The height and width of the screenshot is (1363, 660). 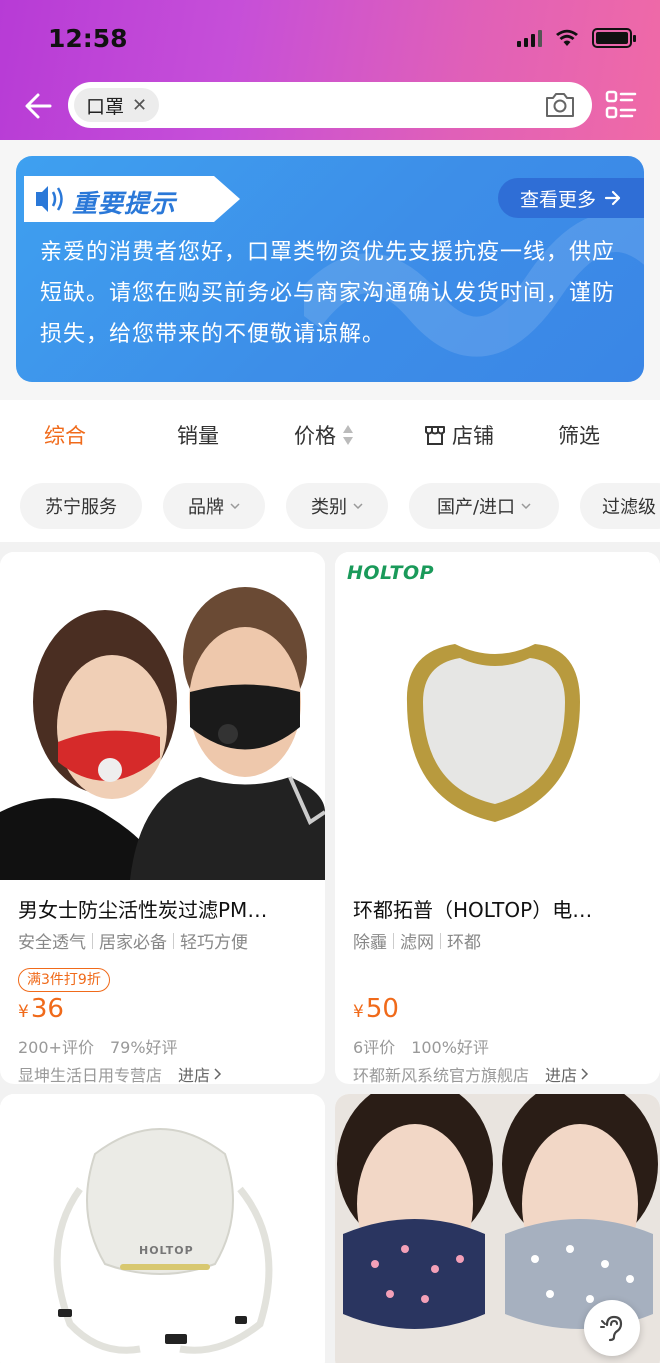 I want to click on tab-comprehensive: 综合, so click(x=65, y=435).